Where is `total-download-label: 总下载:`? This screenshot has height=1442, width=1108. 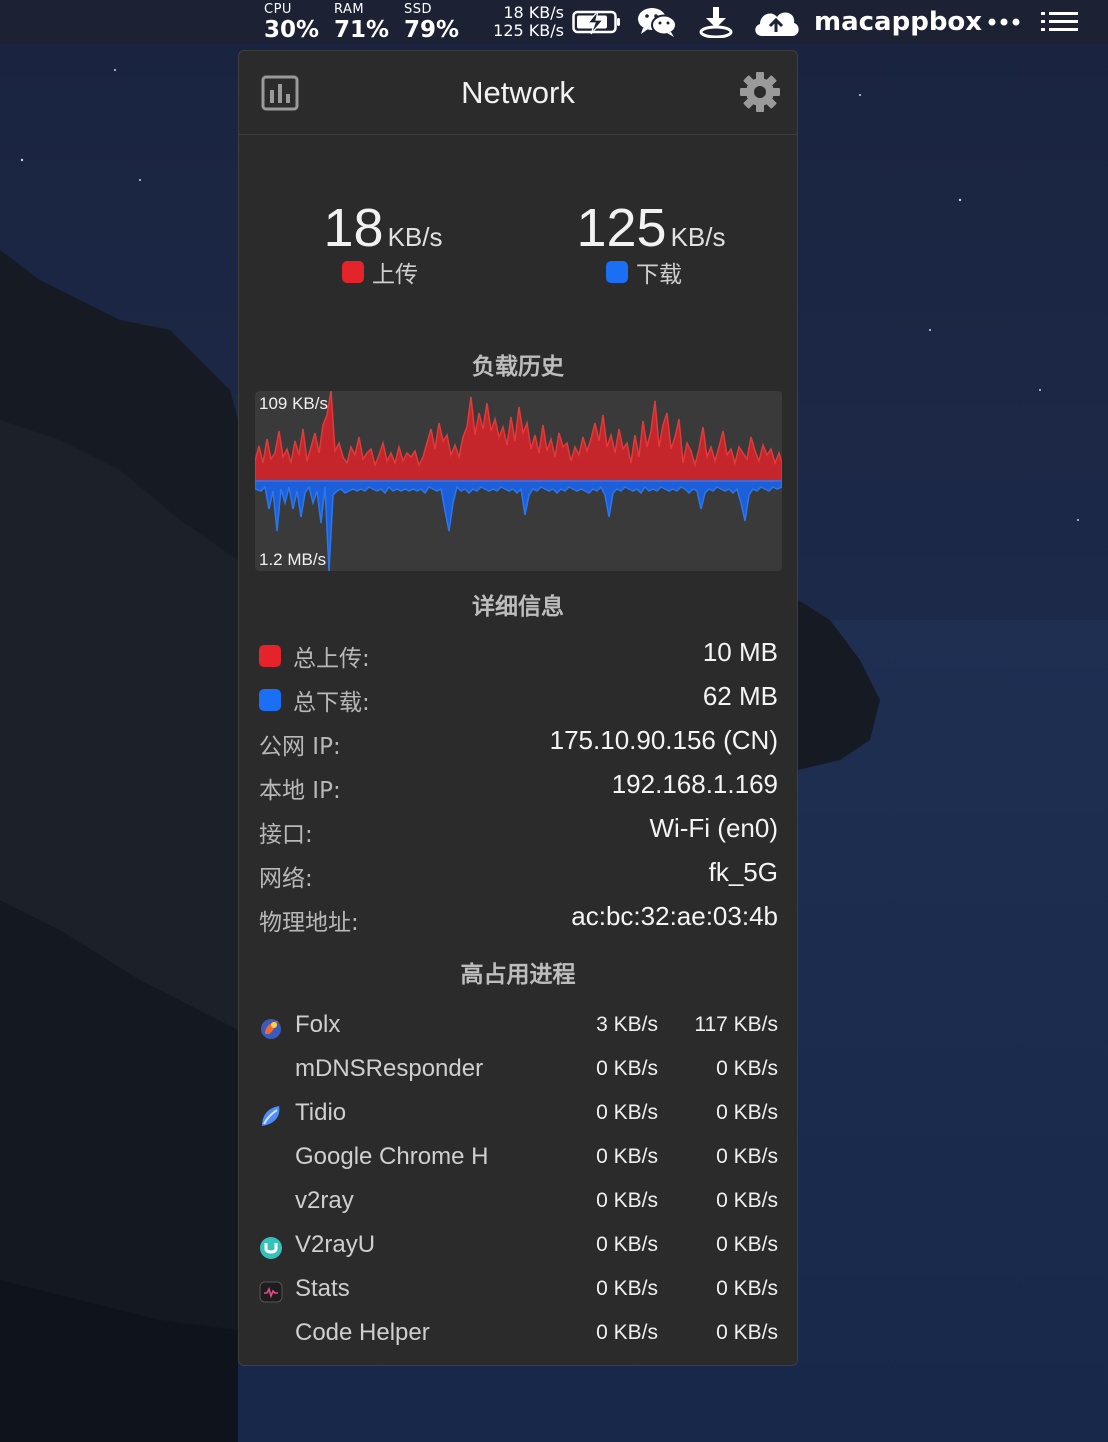
total-download-label: 总下载: is located at coordinates (314, 700).